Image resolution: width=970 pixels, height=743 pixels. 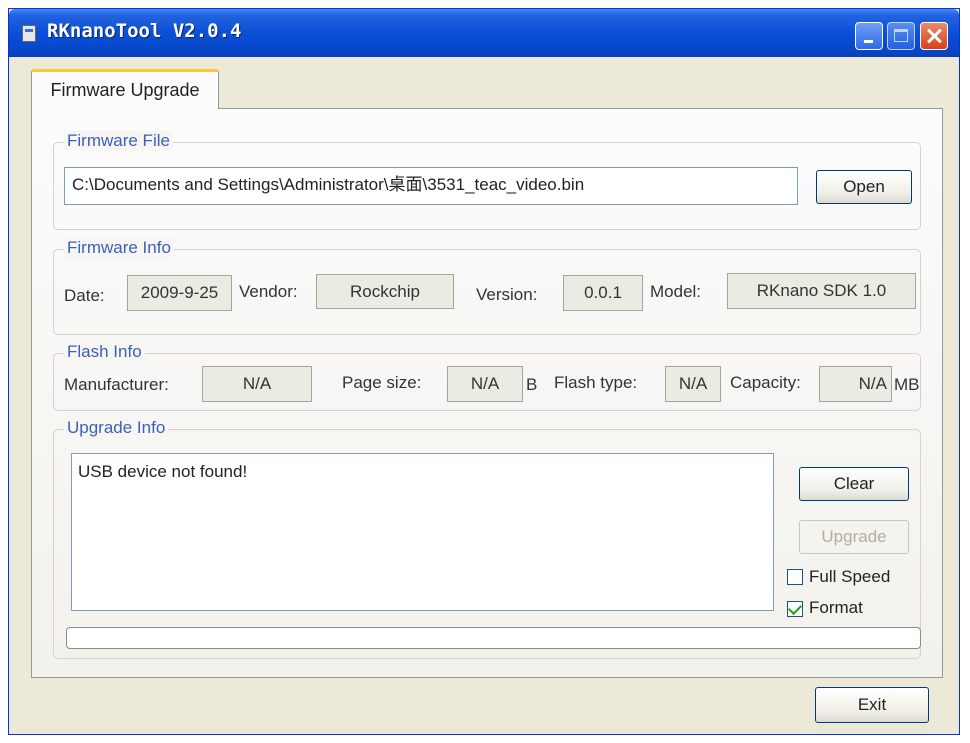 What do you see at coordinates (836, 607) in the screenshot?
I see `format-label: Format` at bounding box center [836, 607].